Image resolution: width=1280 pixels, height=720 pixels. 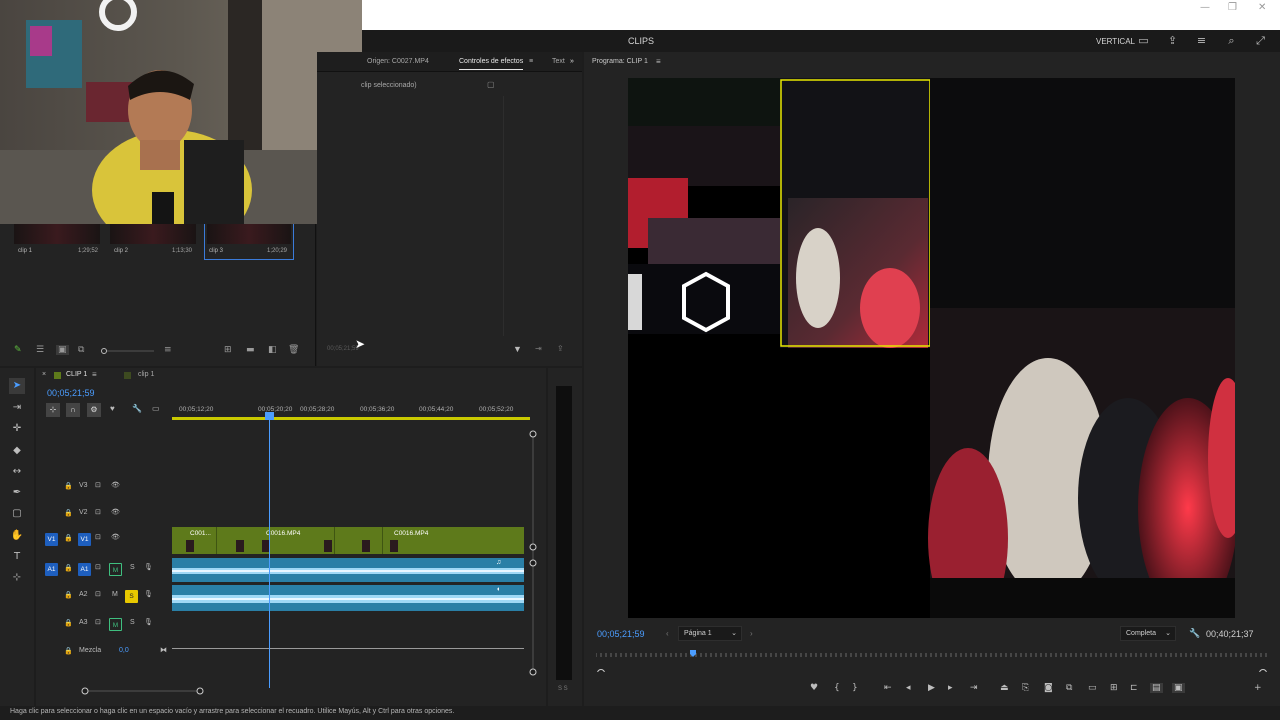 What do you see at coordinates (272, 350) in the screenshot?
I see `new-item-icon: ◧` at bounding box center [272, 350].